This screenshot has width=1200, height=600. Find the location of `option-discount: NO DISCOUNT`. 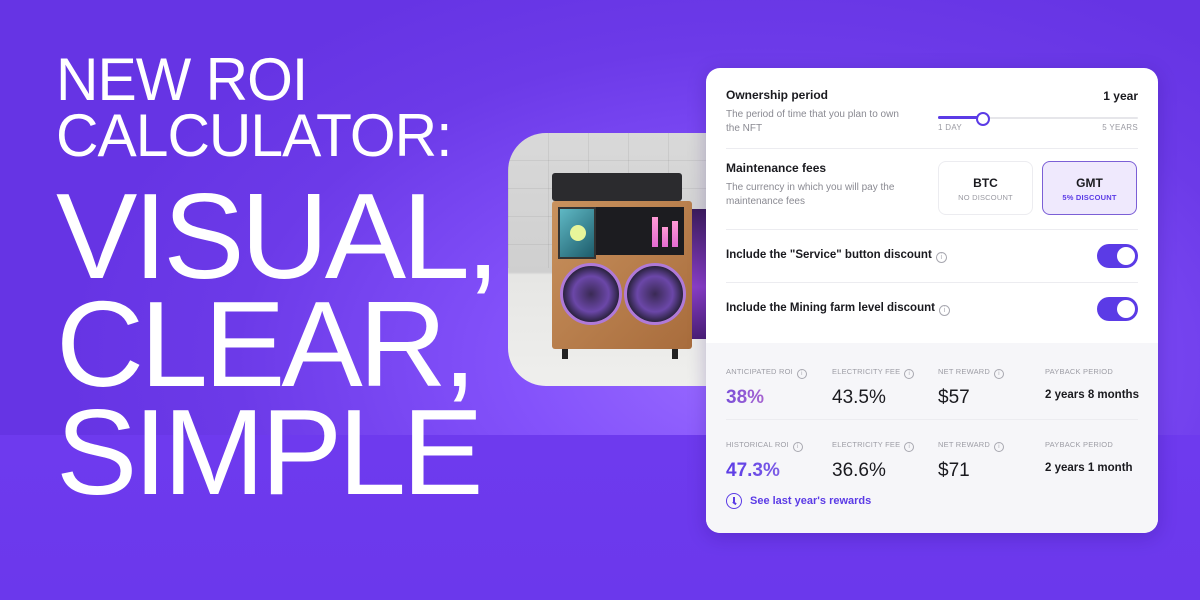

option-discount: NO DISCOUNT is located at coordinates (985, 197).